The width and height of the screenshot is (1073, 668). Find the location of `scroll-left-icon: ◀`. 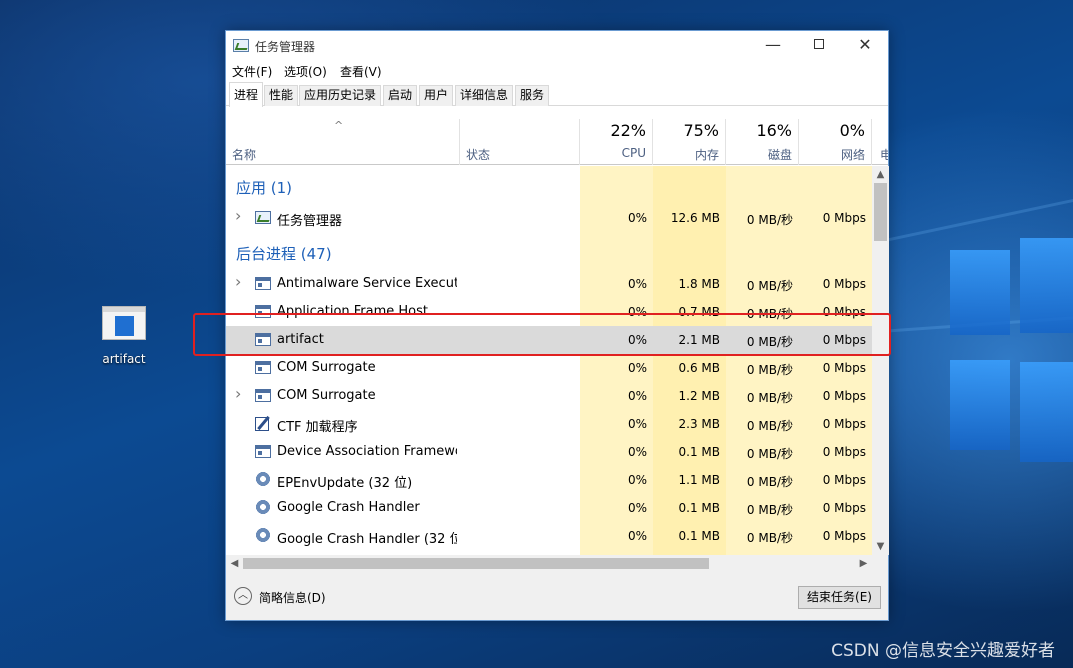

scroll-left-icon: ◀ is located at coordinates (234, 563).